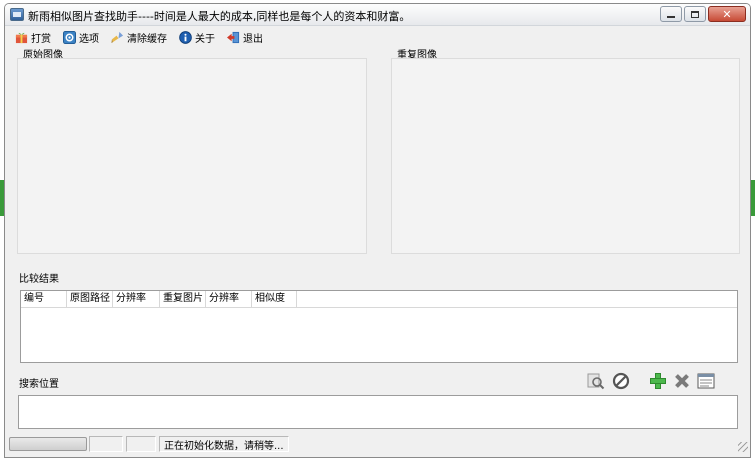  What do you see at coordinates (44, 299) in the screenshot?
I see `column-header-id: 编号` at bounding box center [44, 299].